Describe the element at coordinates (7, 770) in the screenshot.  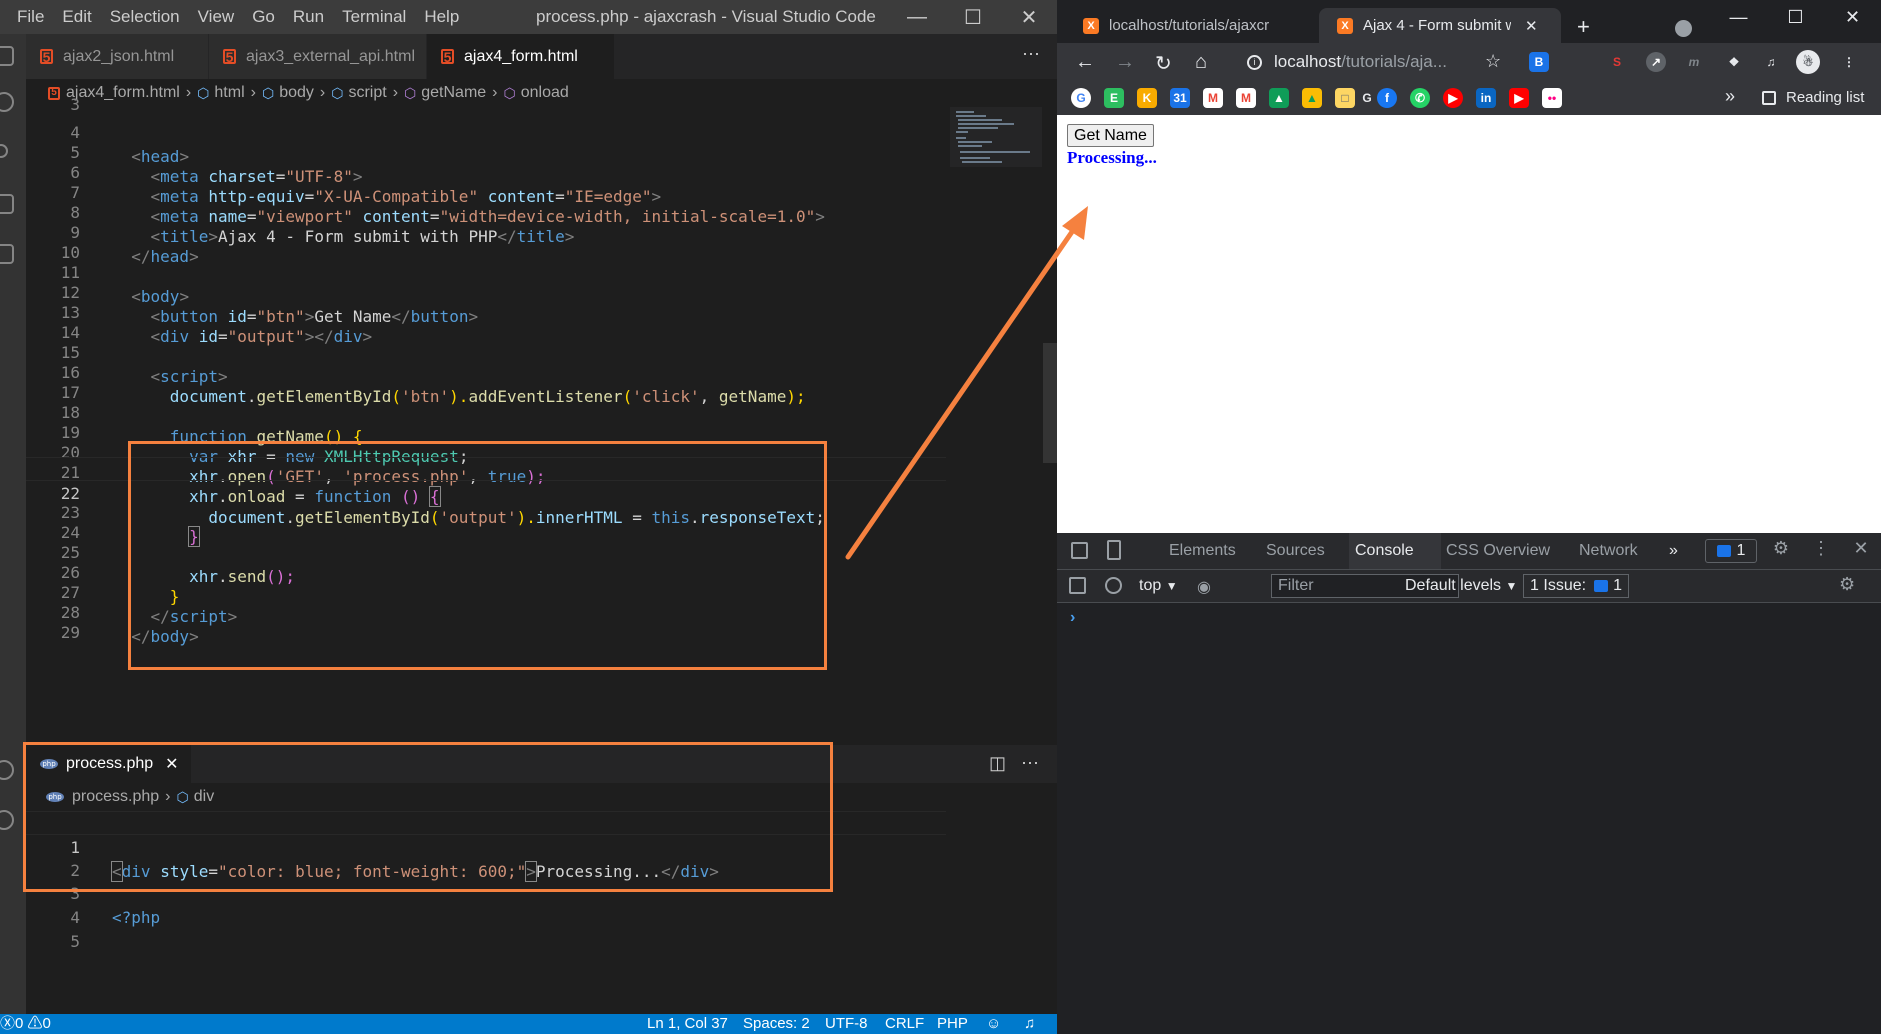
I see `account-icon` at that location.